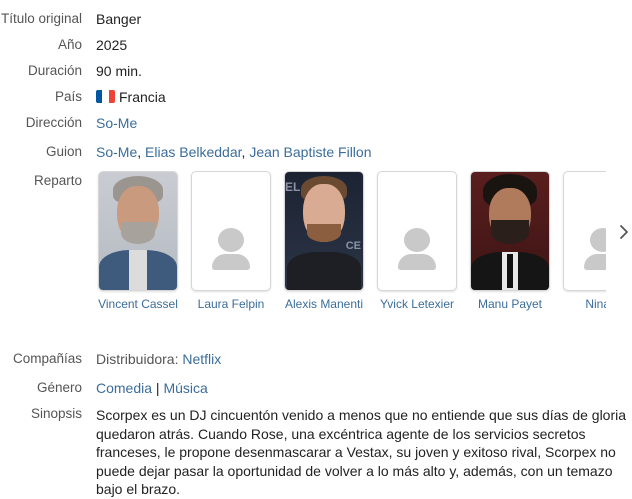 This screenshot has width=632, height=499. Describe the element at coordinates (201, 359) in the screenshot. I see `distributor-link: Netflix` at that location.